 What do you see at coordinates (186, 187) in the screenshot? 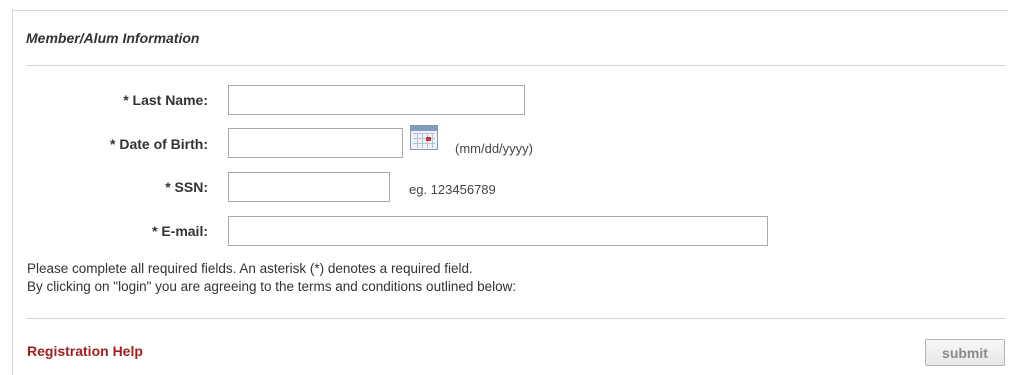
I see `ssn-label: * SSN:` at bounding box center [186, 187].